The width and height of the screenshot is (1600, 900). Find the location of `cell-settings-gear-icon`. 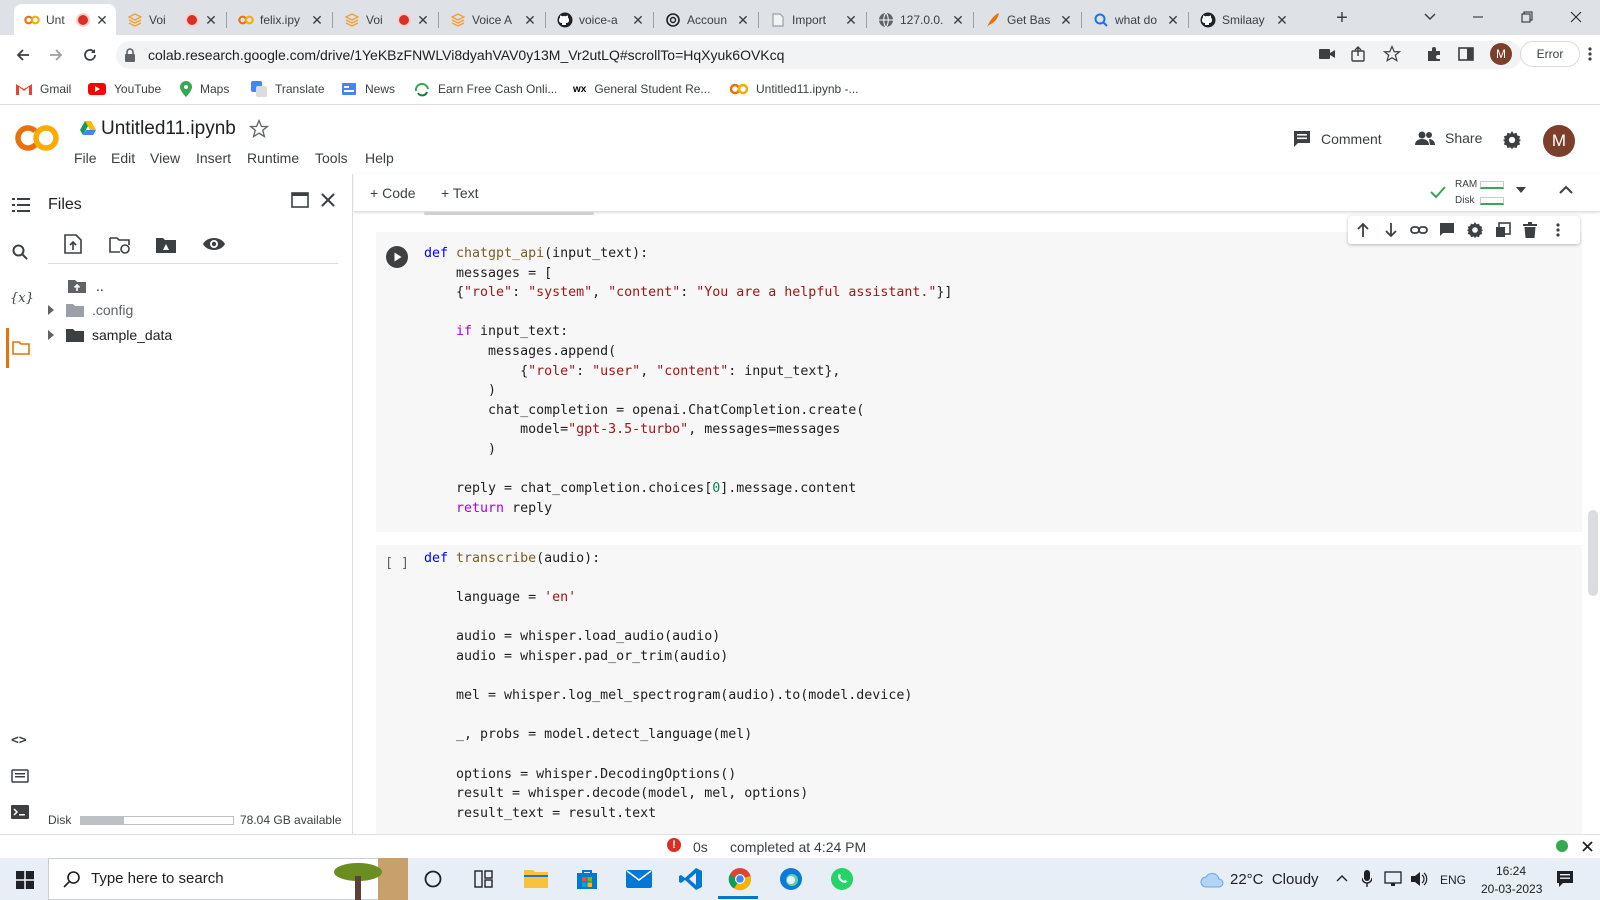

cell-settings-gear-icon is located at coordinates (1475, 230).